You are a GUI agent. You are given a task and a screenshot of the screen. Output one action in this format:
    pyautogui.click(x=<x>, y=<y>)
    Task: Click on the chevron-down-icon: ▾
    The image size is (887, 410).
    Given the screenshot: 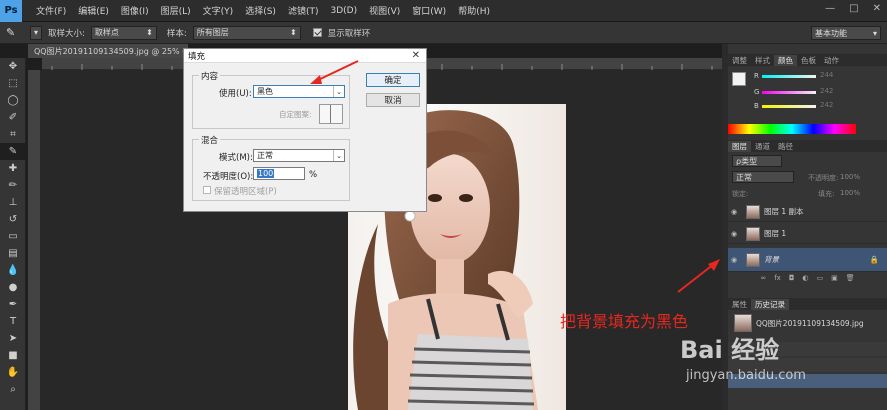 What is the action you would take?
    pyautogui.click(x=874, y=33)
    